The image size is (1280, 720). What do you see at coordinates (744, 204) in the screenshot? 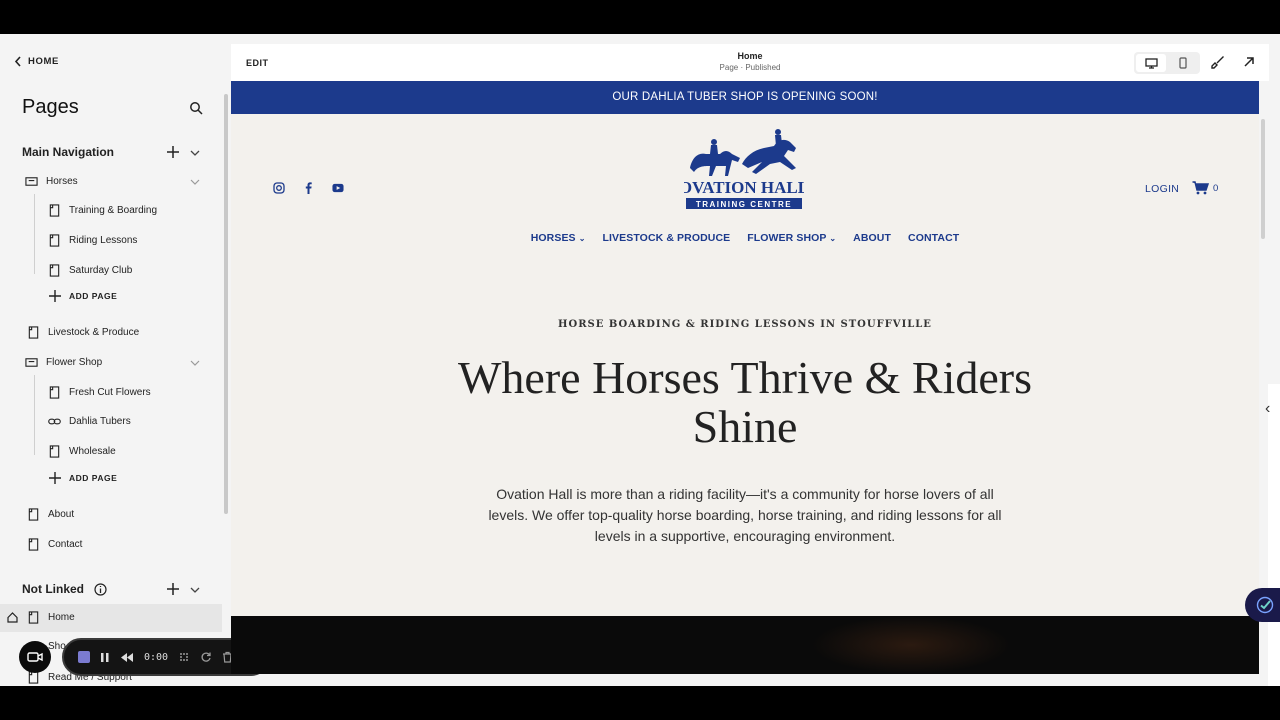
I see `svg-text: TRAINING CENTRE` at bounding box center [744, 204].